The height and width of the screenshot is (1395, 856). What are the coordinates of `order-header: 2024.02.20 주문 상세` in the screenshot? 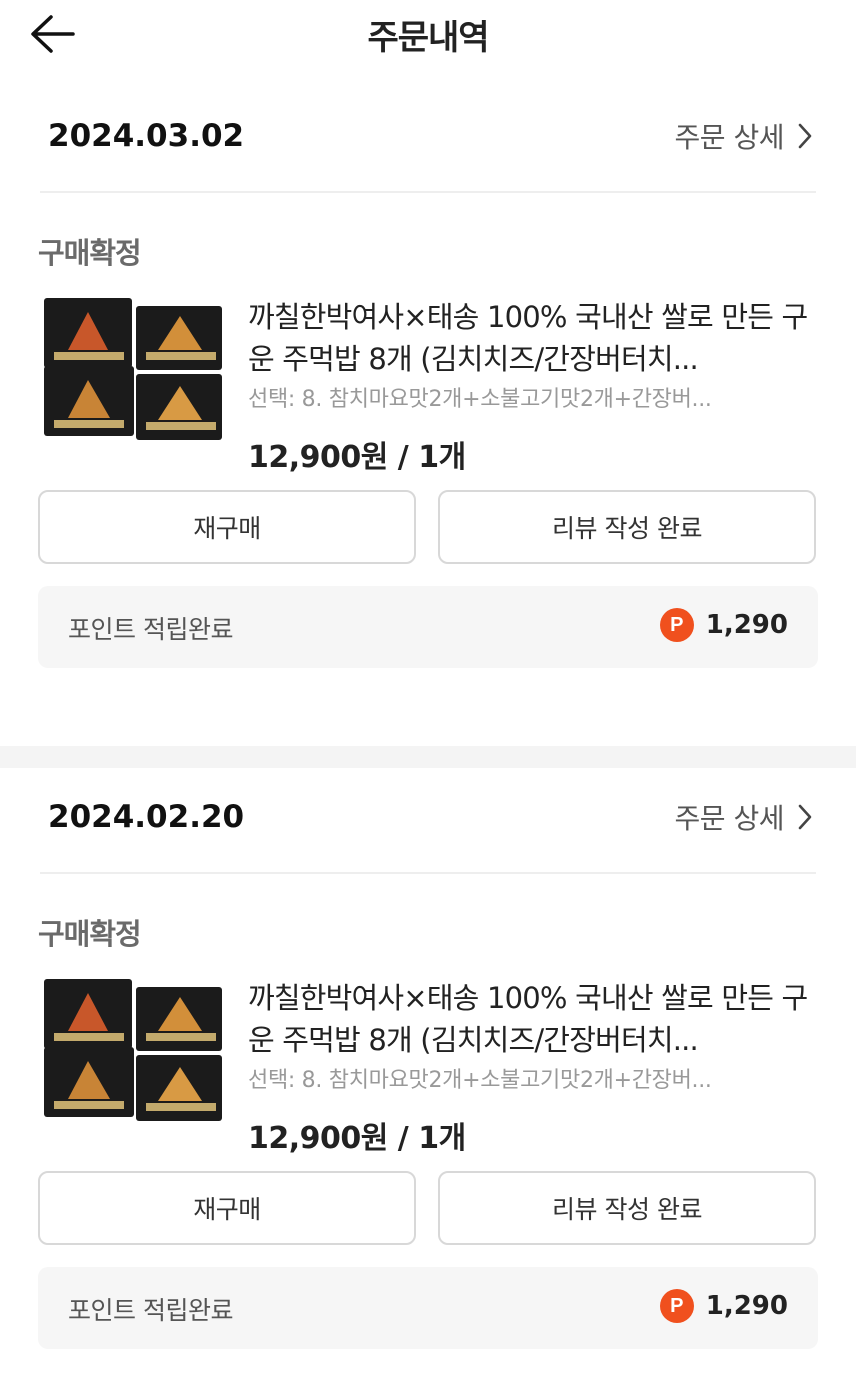 It's located at (428, 812).